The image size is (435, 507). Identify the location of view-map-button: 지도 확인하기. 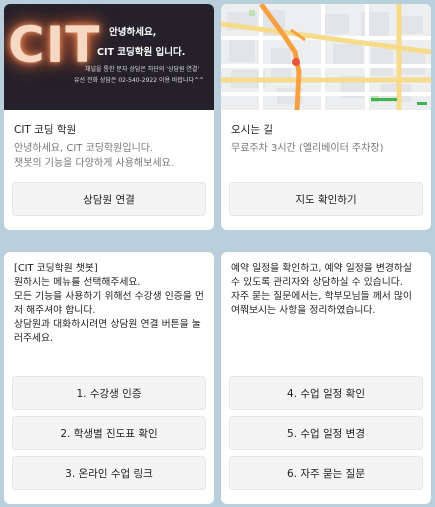
(326, 199).